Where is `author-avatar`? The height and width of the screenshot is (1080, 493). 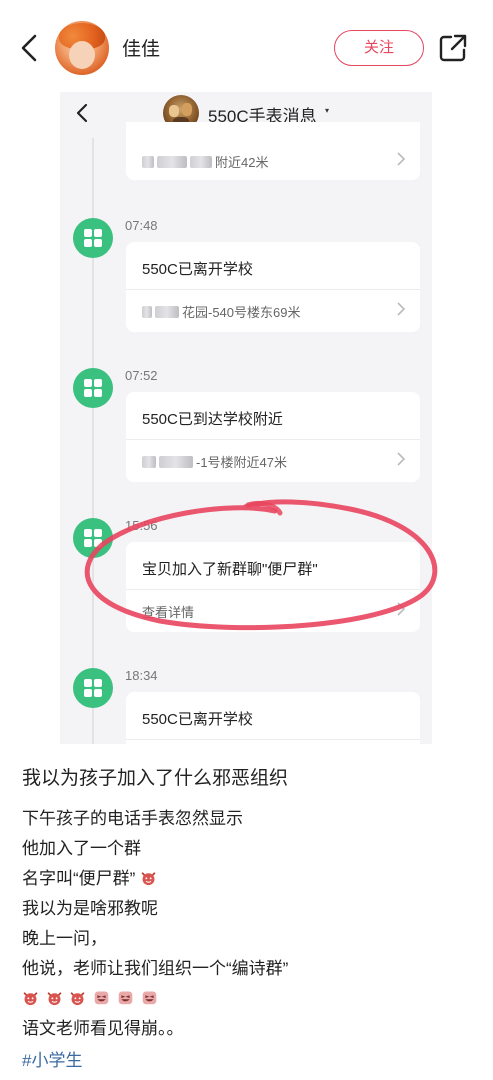 author-avatar is located at coordinates (82, 48).